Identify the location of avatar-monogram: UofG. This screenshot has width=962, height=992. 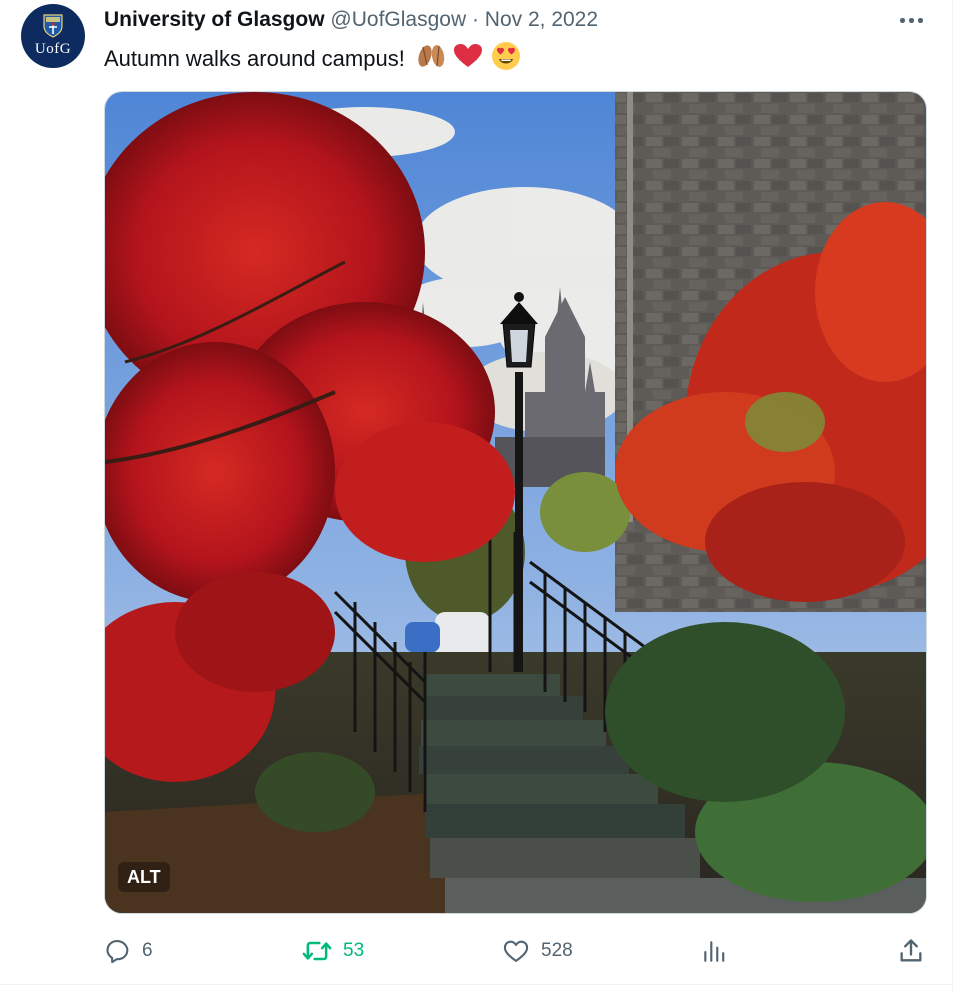
(53, 49).